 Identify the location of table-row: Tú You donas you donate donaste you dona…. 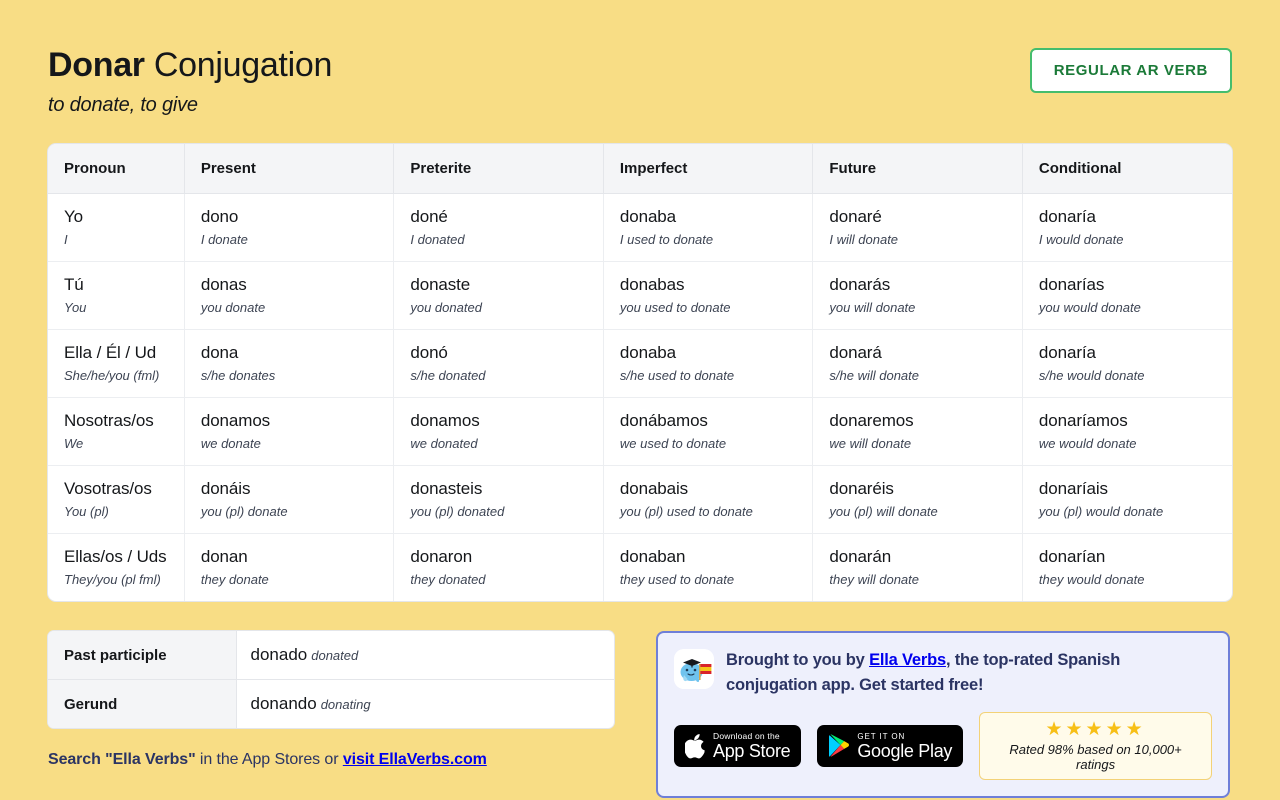
(640, 295).